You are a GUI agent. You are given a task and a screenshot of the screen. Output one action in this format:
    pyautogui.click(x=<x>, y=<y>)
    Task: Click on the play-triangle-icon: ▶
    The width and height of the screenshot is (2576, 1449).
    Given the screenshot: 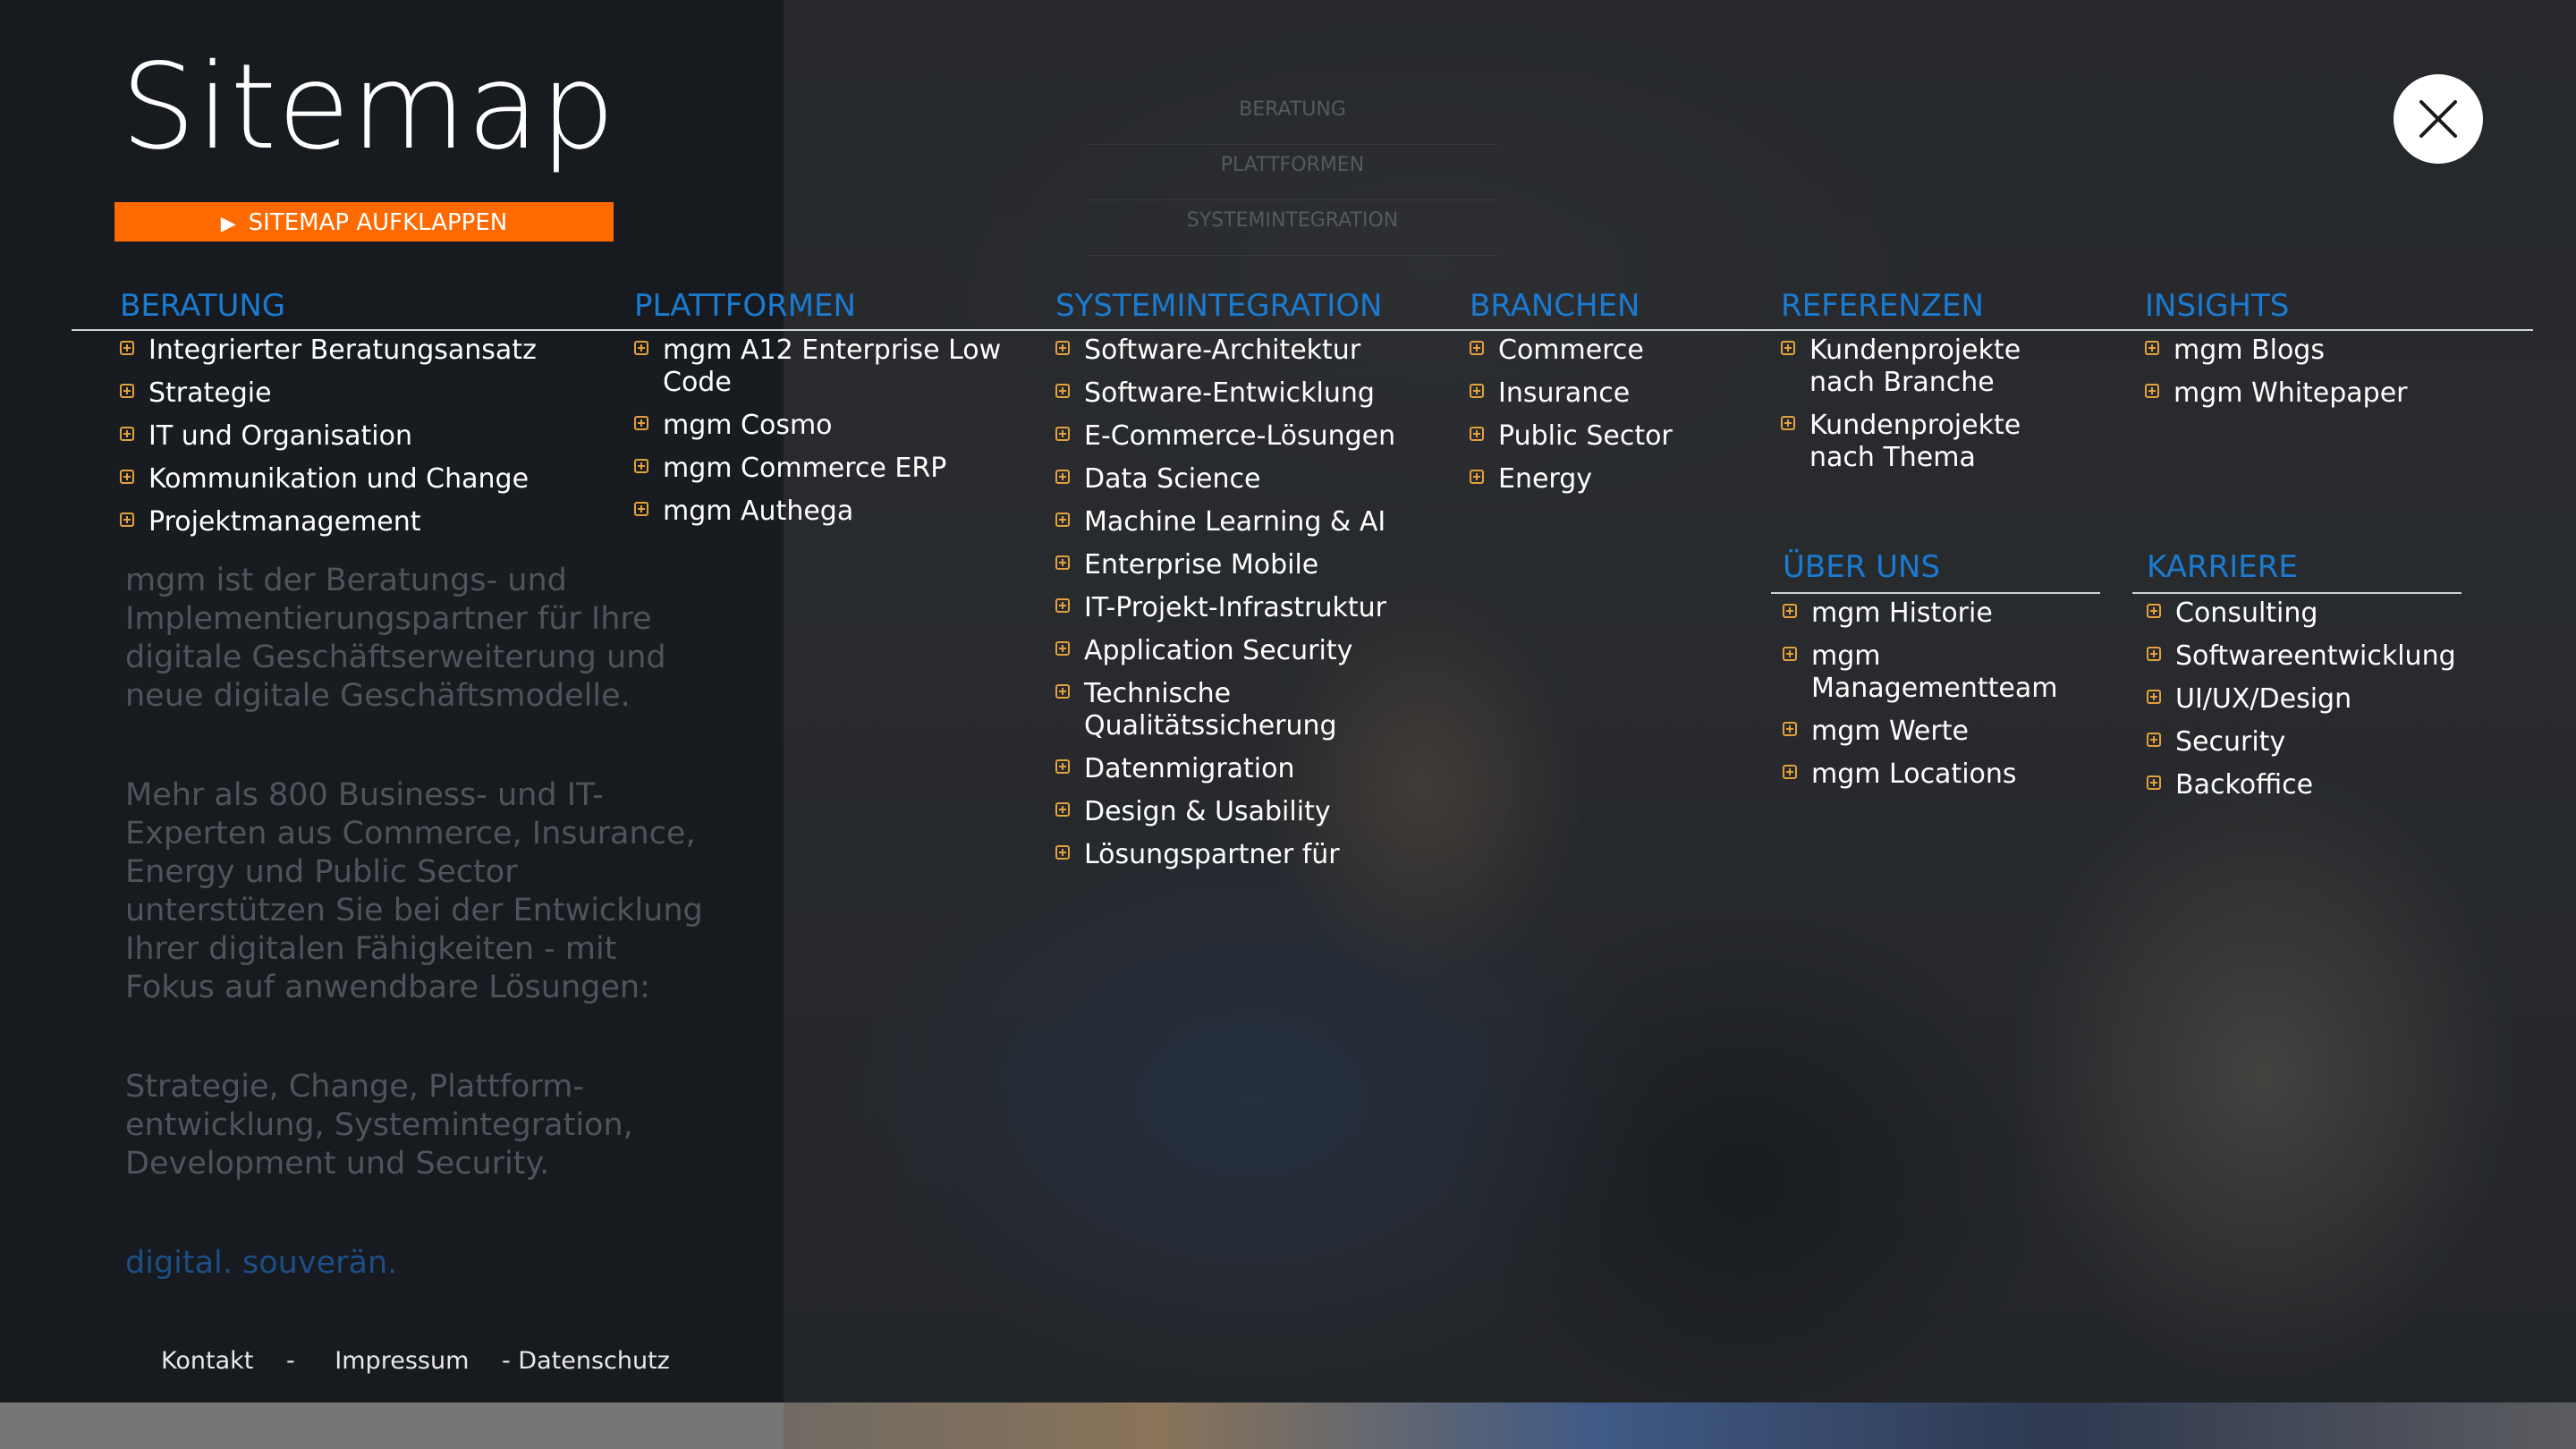 What is the action you would take?
    pyautogui.click(x=228, y=224)
    